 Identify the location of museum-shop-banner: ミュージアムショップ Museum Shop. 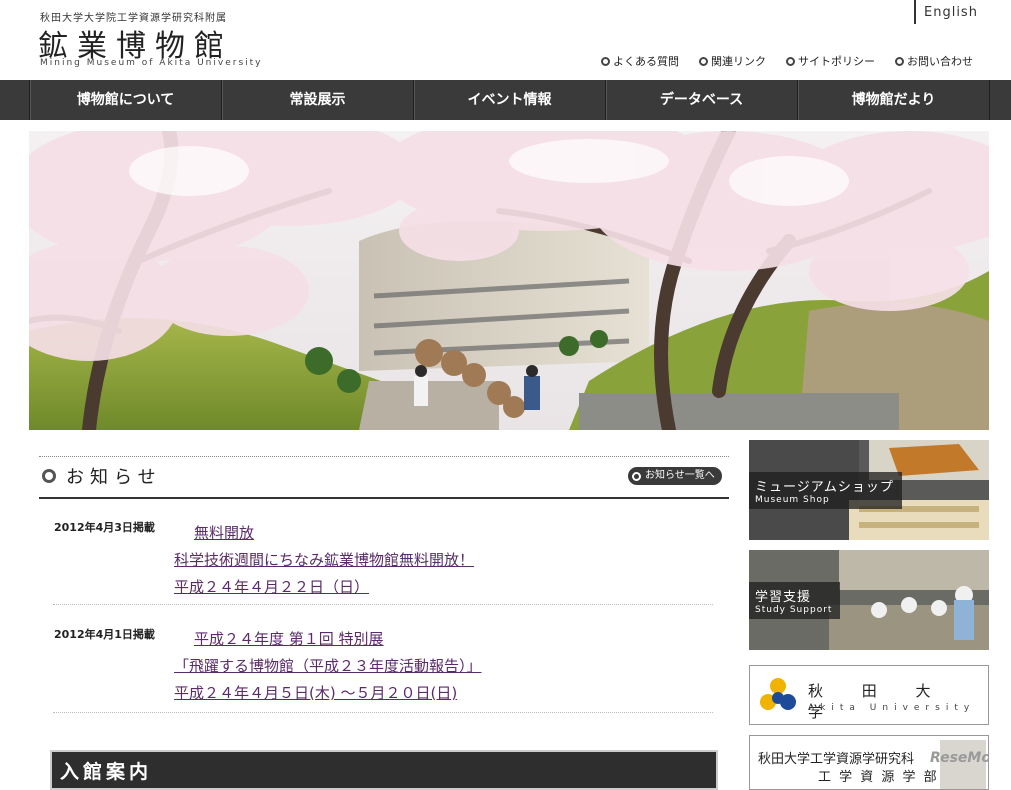
(869, 490).